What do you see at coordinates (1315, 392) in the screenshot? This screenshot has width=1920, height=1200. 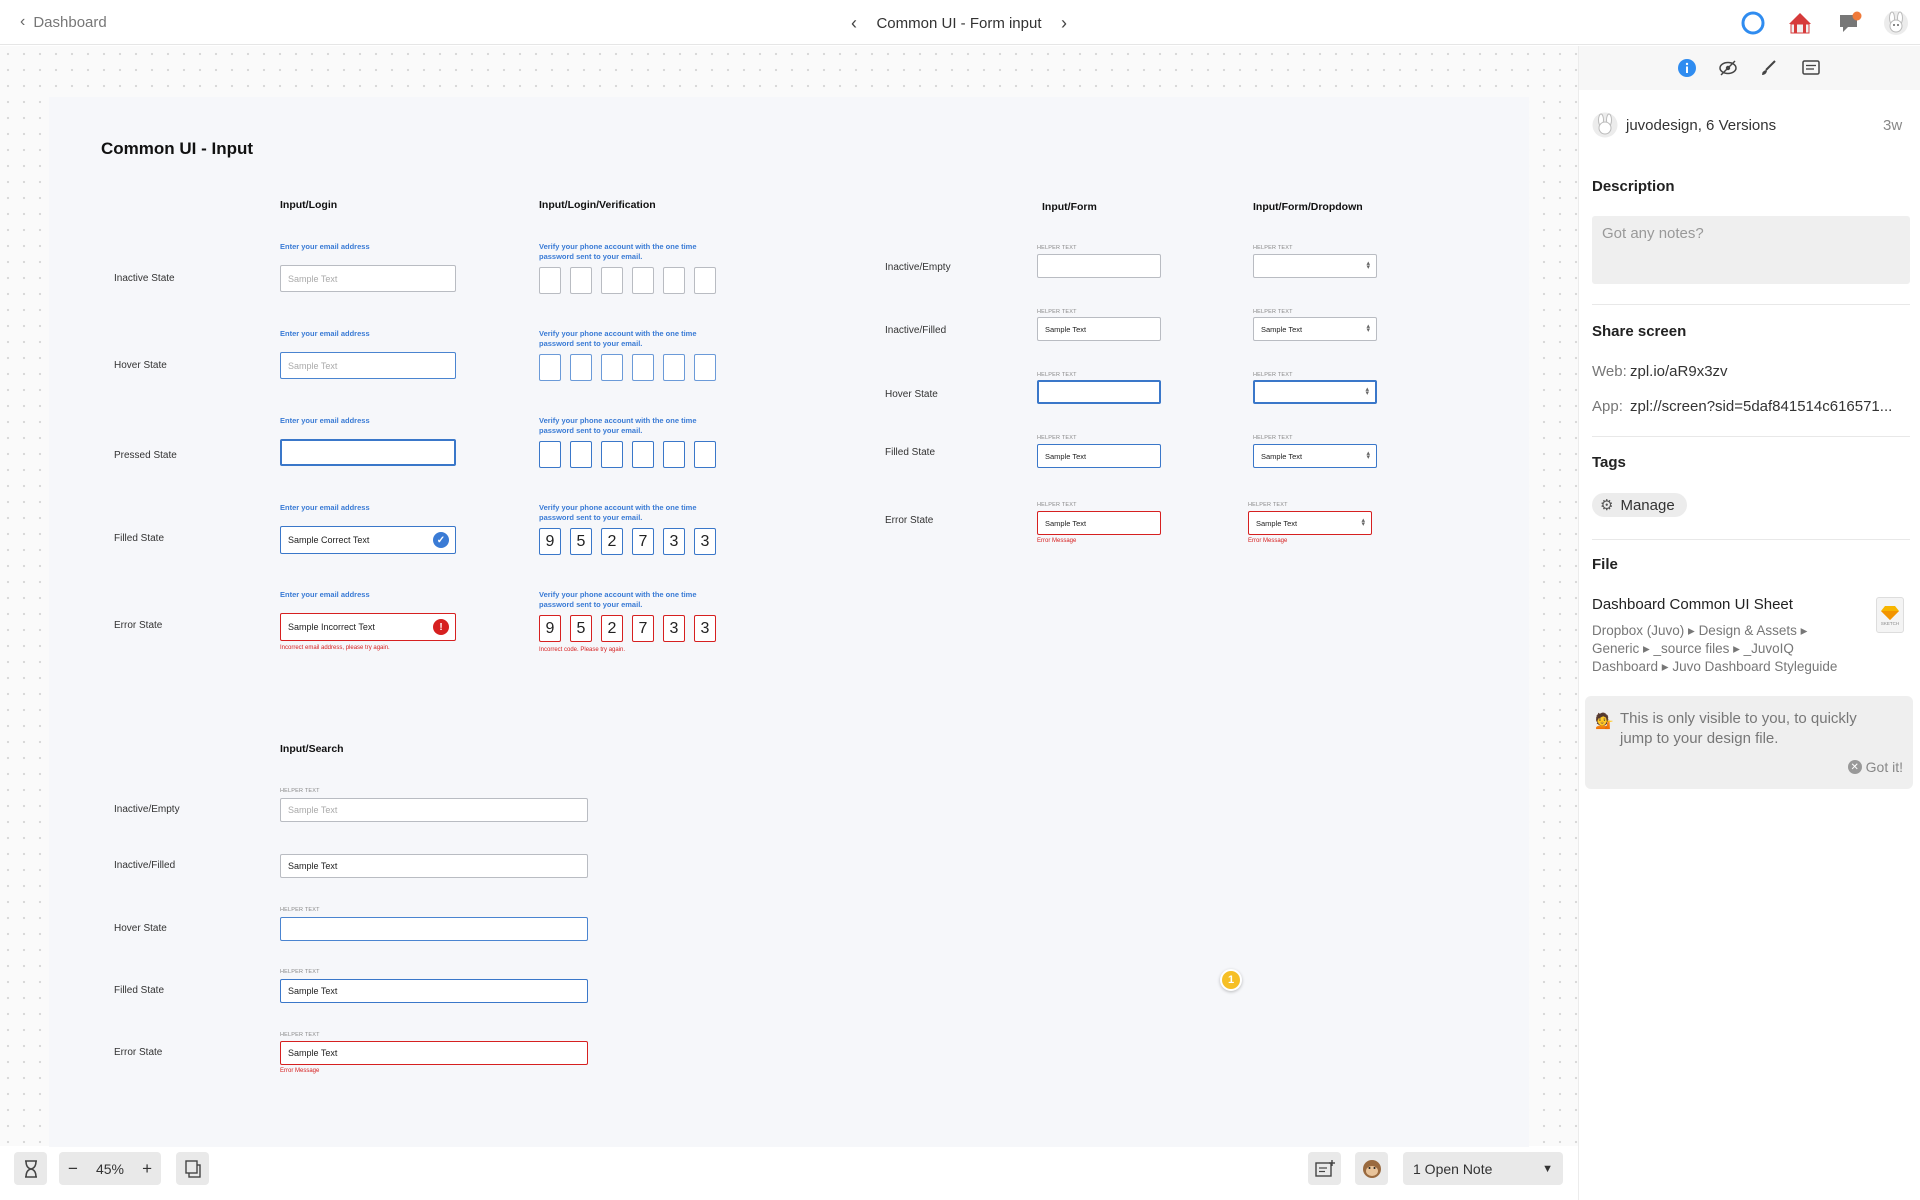 I see `dropdown-hover: ▴ ▾` at bounding box center [1315, 392].